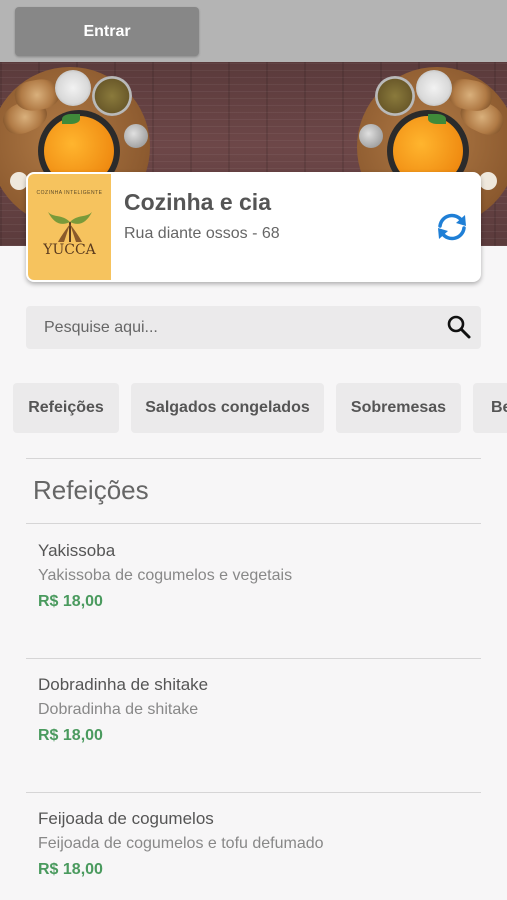  What do you see at coordinates (253, 31) in the screenshot?
I see `top-bar: Entrar` at bounding box center [253, 31].